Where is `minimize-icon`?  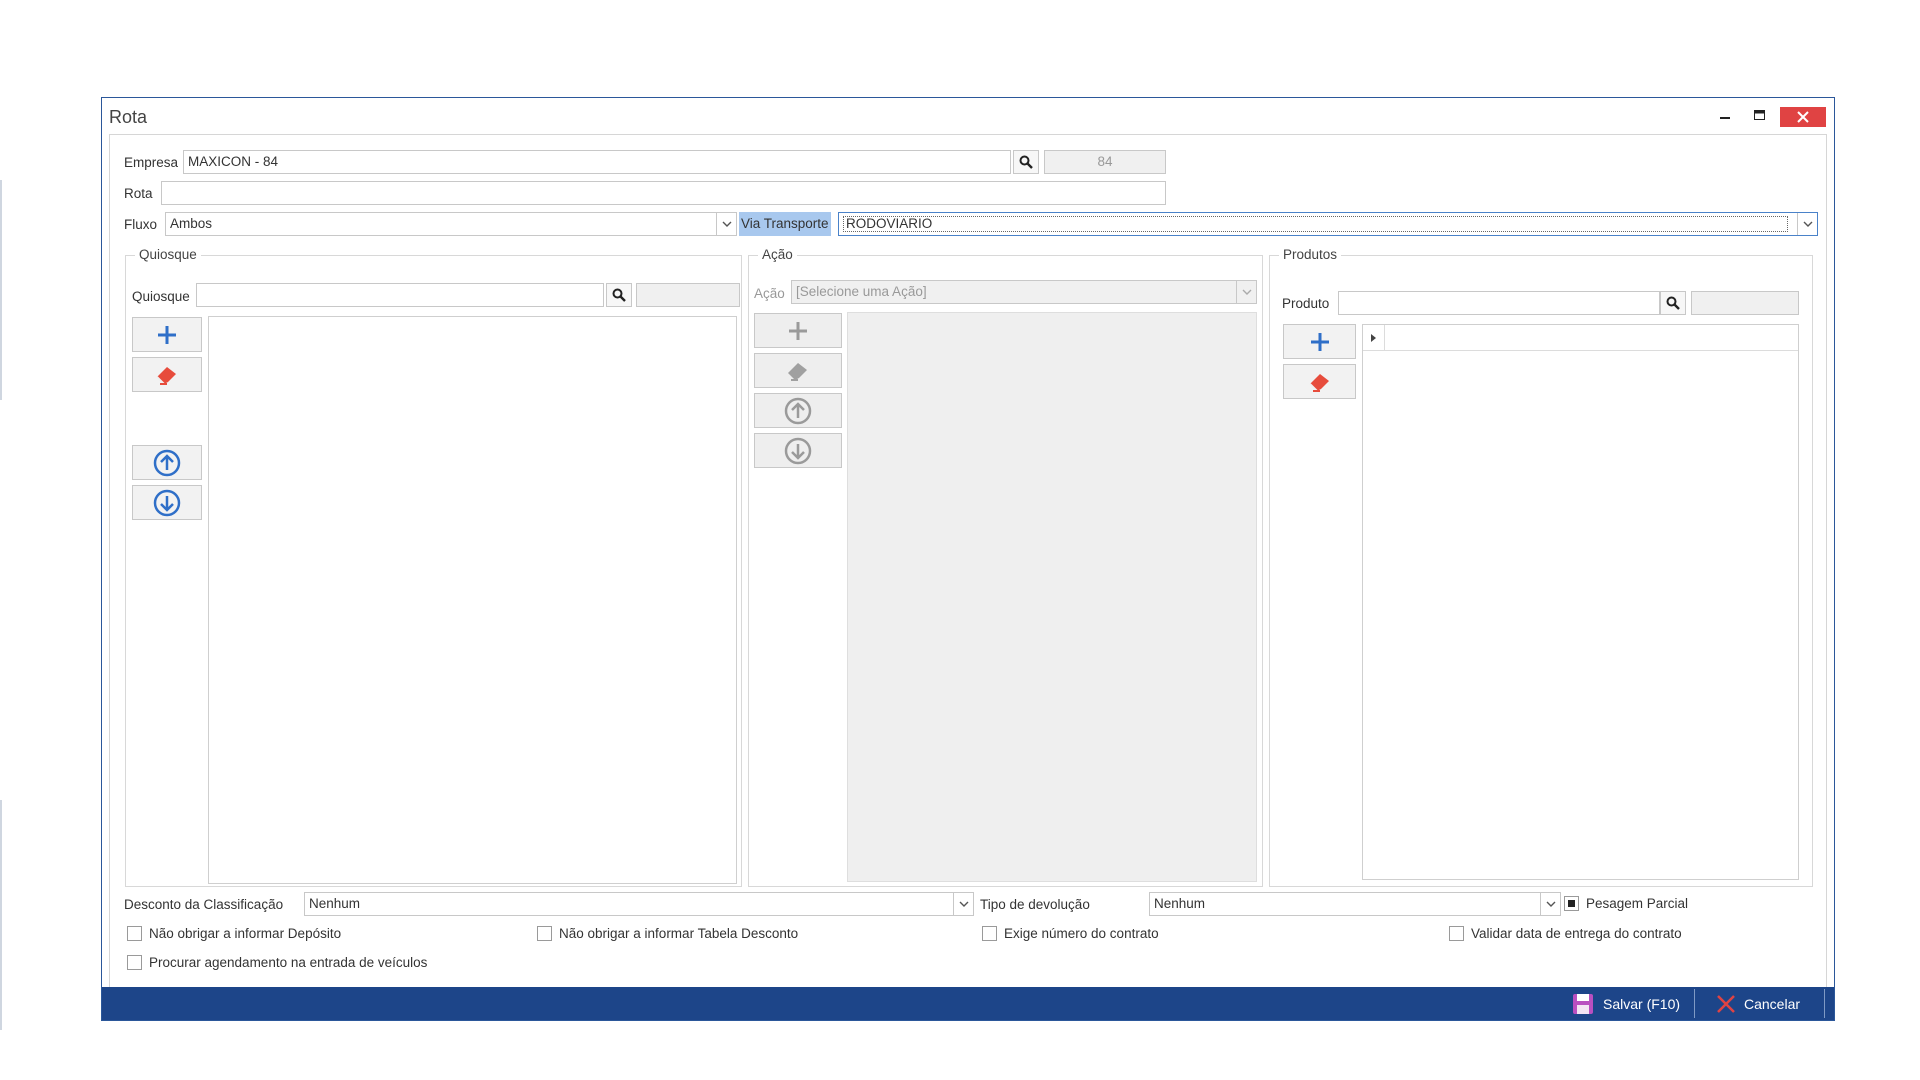 minimize-icon is located at coordinates (1725, 115).